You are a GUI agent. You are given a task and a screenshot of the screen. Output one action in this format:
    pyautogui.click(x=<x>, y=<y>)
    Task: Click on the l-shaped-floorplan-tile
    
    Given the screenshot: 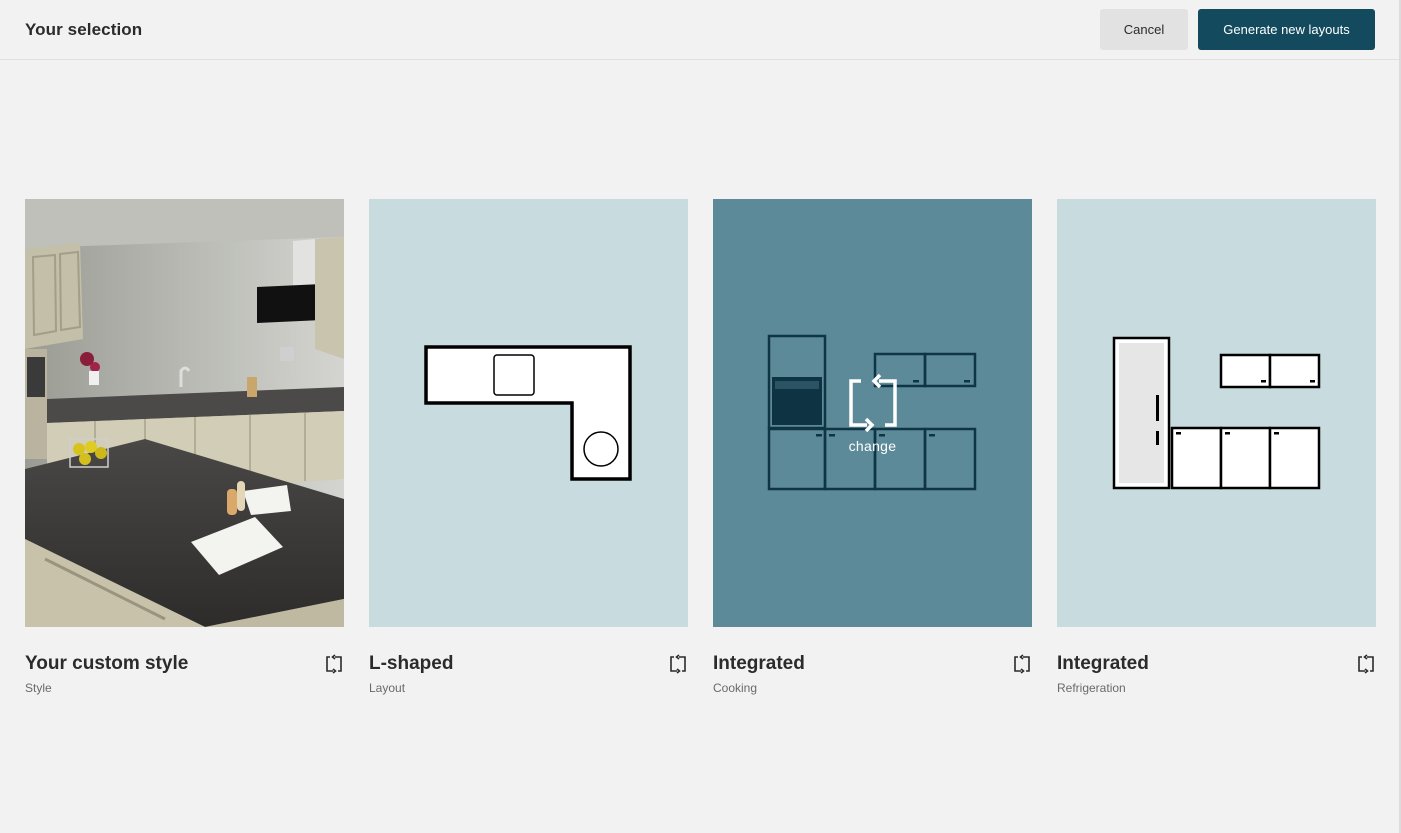 What is the action you would take?
    pyautogui.click(x=528, y=413)
    